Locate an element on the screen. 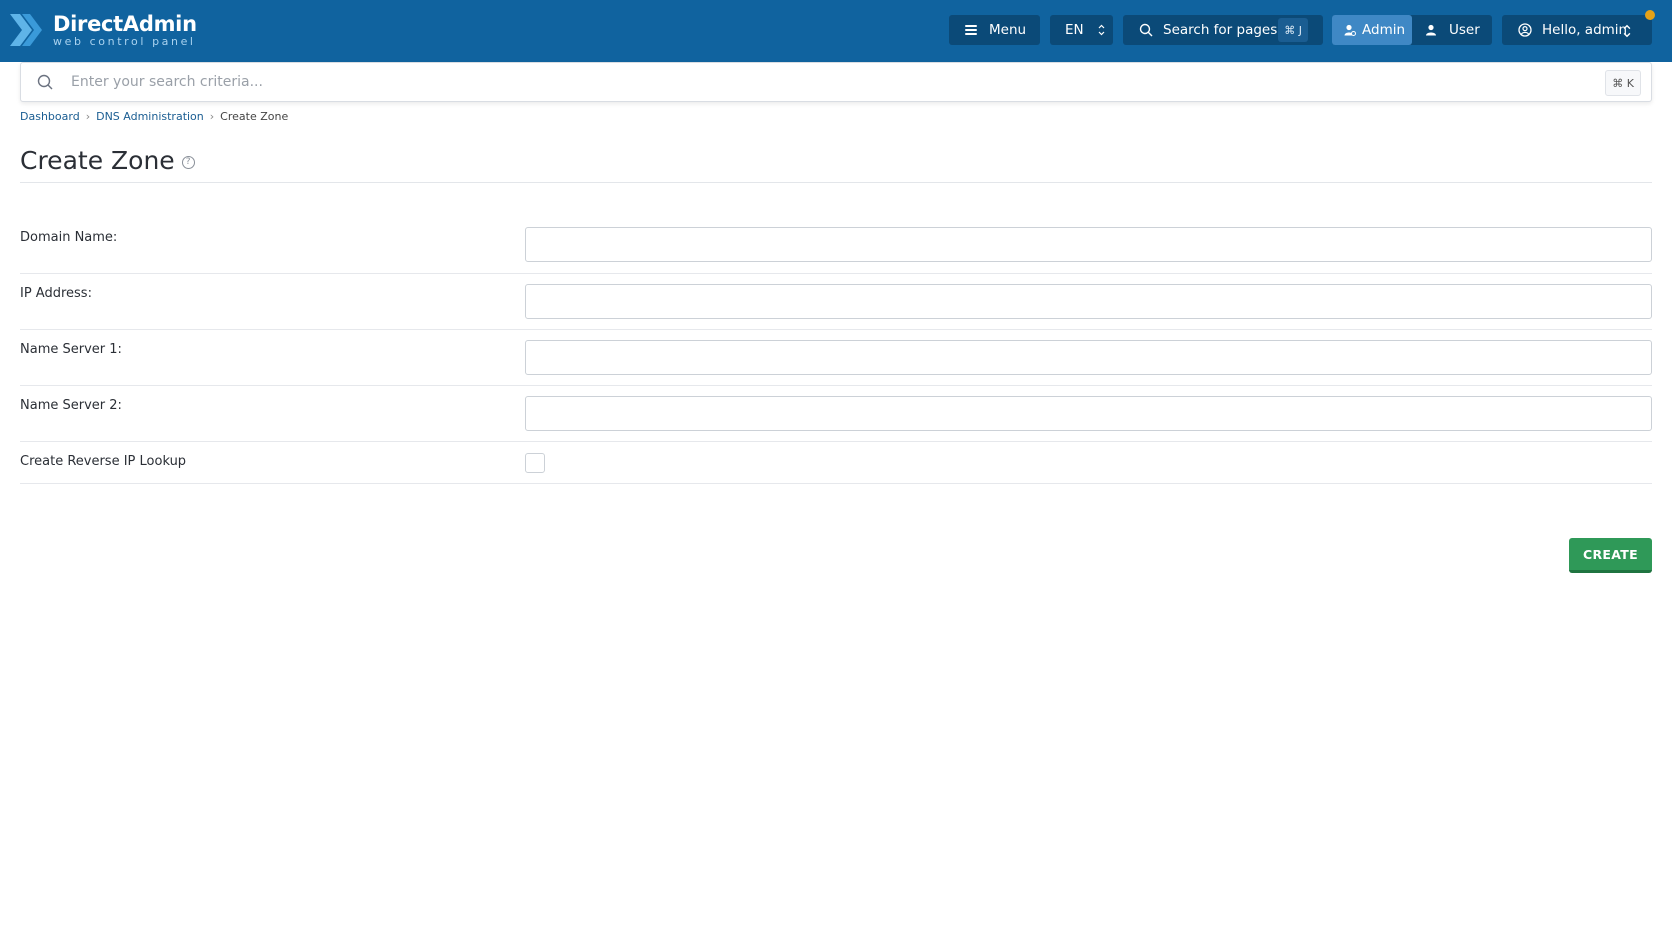  global-search-bar: ⌘ K is located at coordinates (836, 82).